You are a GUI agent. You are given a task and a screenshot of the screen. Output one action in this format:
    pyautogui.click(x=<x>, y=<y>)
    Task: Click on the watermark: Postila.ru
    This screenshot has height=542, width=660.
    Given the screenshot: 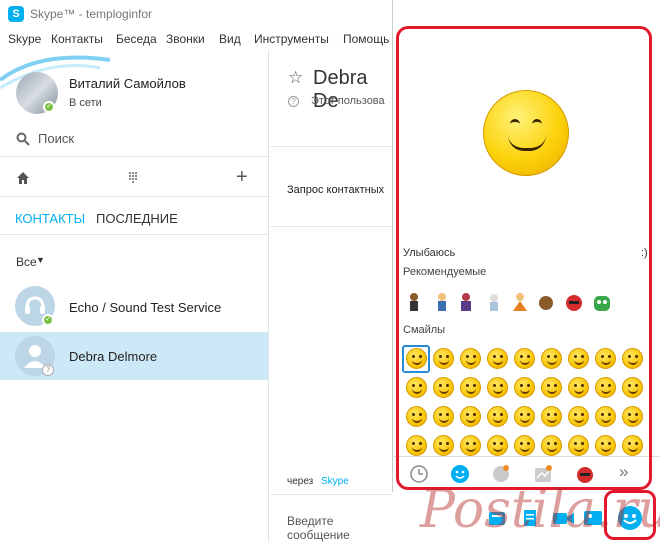 What is the action you would take?
    pyautogui.click(x=540, y=510)
    